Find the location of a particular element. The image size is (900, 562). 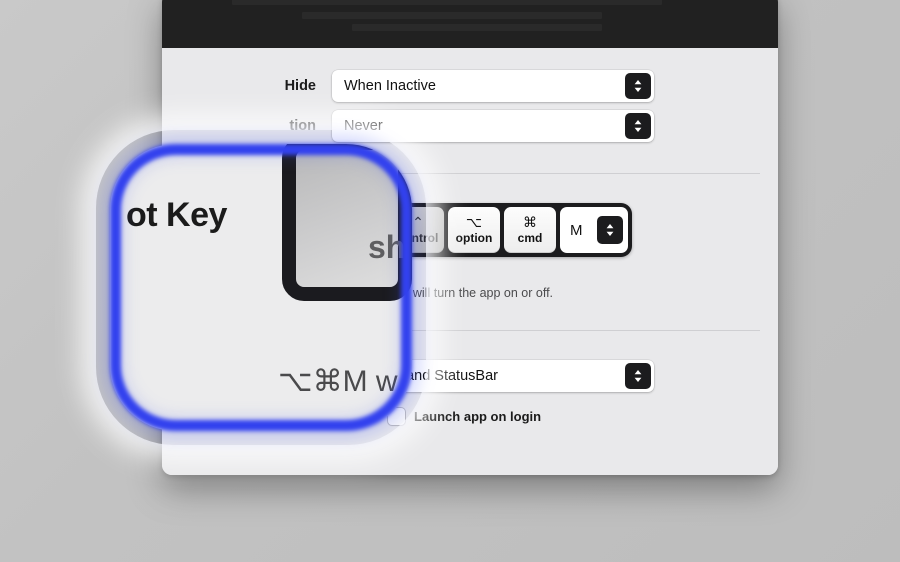

modifier-key-option: ⌥ option is located at coordinates (474, 230).